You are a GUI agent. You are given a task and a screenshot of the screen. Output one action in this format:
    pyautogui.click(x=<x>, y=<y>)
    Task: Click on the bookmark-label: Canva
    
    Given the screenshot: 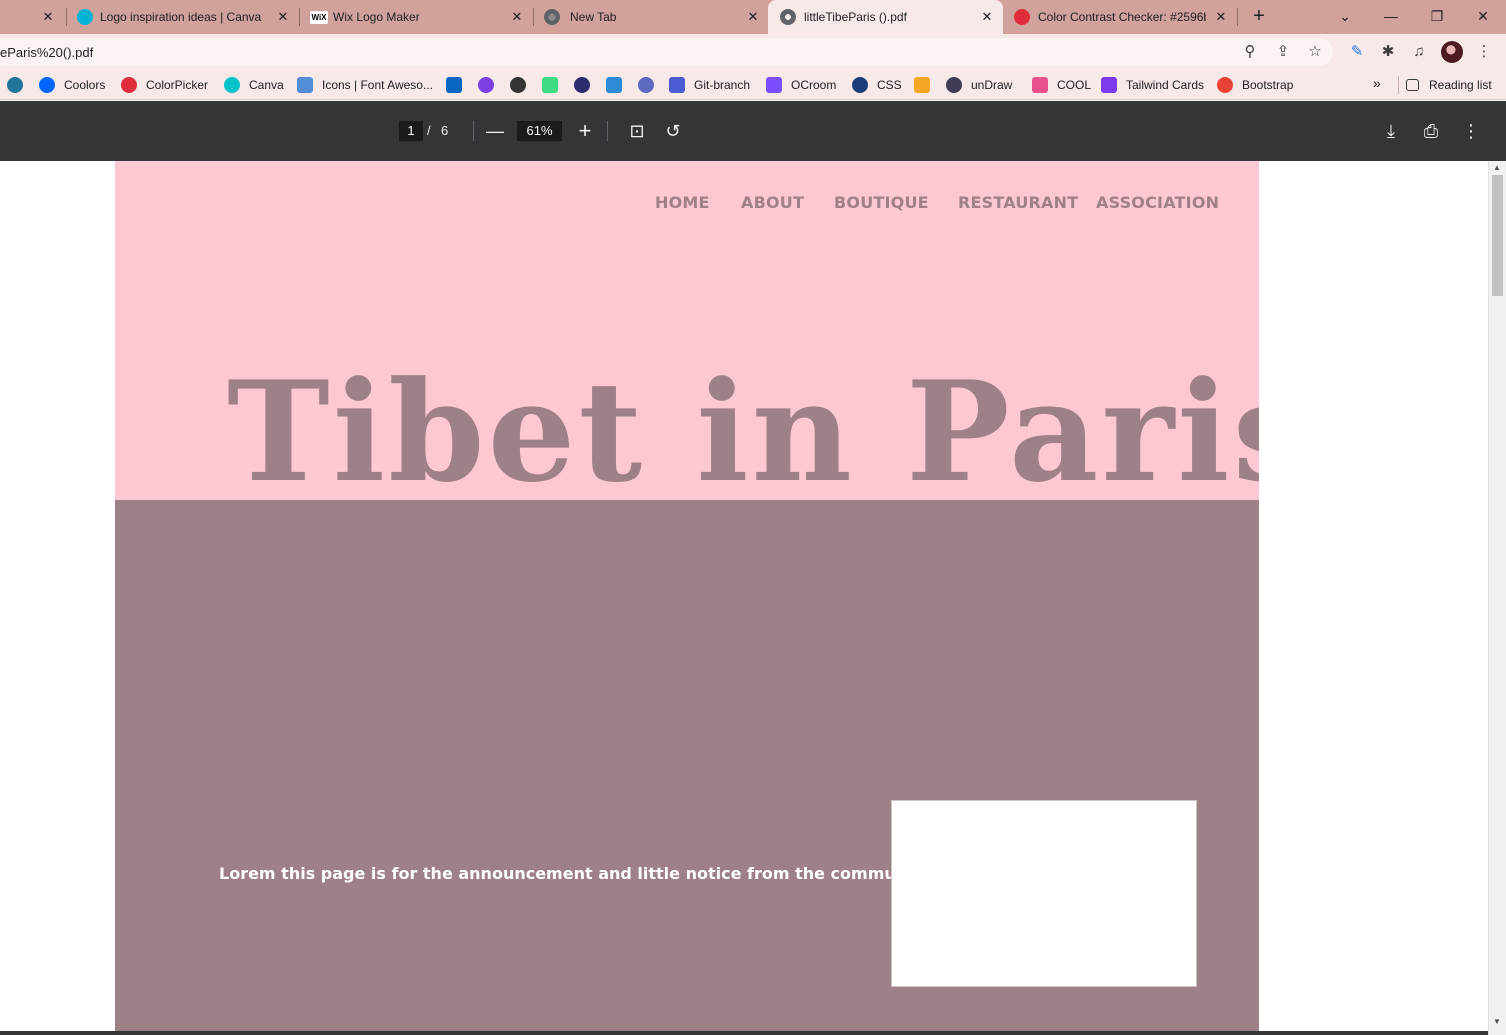 What is the action you would take?
    pyautogui.click(x=266, y=85)
    